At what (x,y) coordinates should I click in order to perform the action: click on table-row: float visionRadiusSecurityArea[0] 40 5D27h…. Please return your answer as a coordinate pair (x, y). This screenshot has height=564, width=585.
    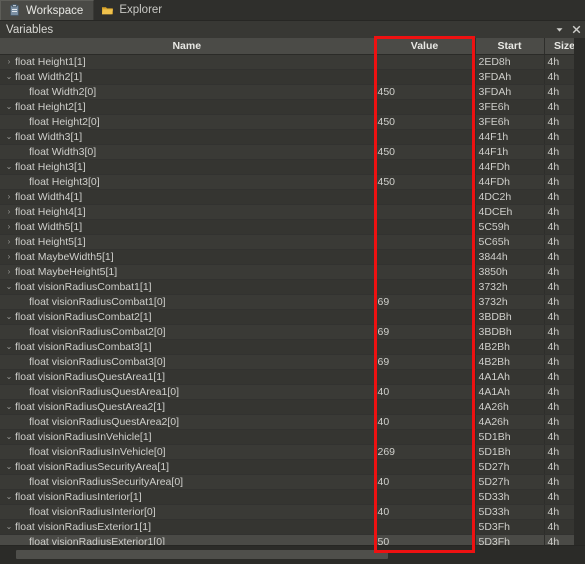
    Looking at the image, I should click on (292, 482).